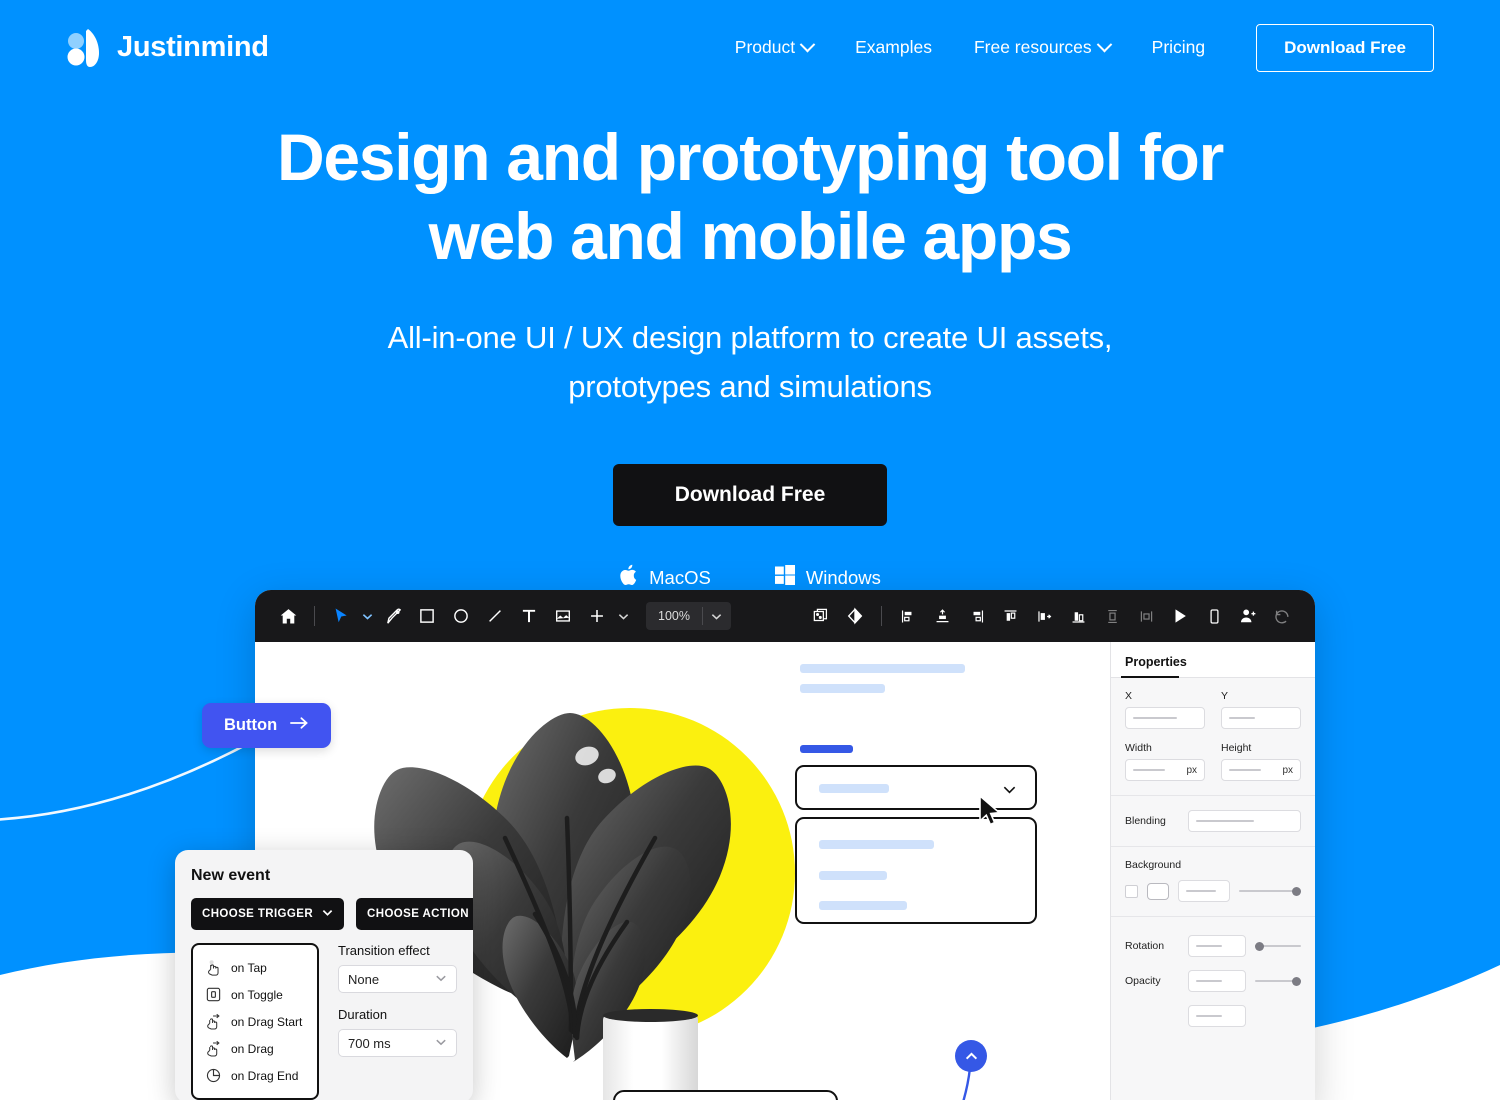 The height and width of the screenshot is (1100, 1500). Describe the element at coordinates (1138, 748) in the screenshot. I see `field-width-label: Width` at that location.